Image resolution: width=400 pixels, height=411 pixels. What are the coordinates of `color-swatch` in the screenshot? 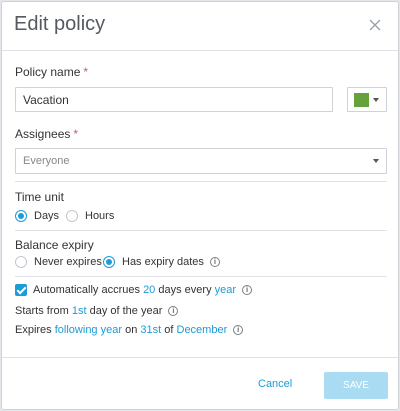 It's located at (361, 100).